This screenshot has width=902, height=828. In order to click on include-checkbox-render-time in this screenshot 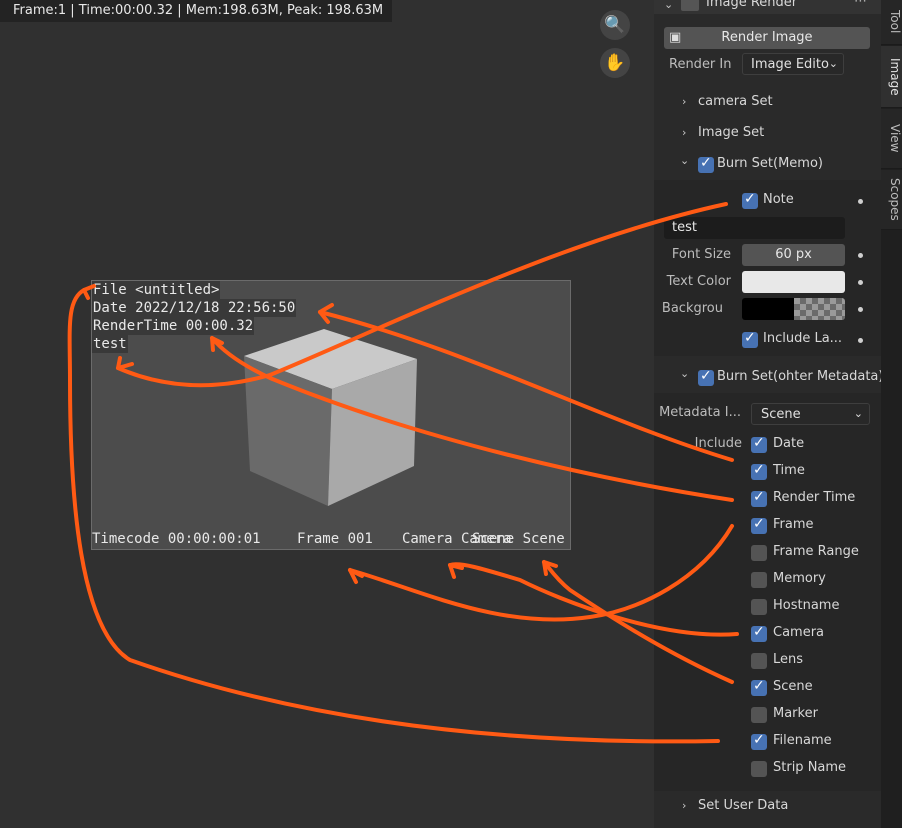, I will do `click(759, 498)`.